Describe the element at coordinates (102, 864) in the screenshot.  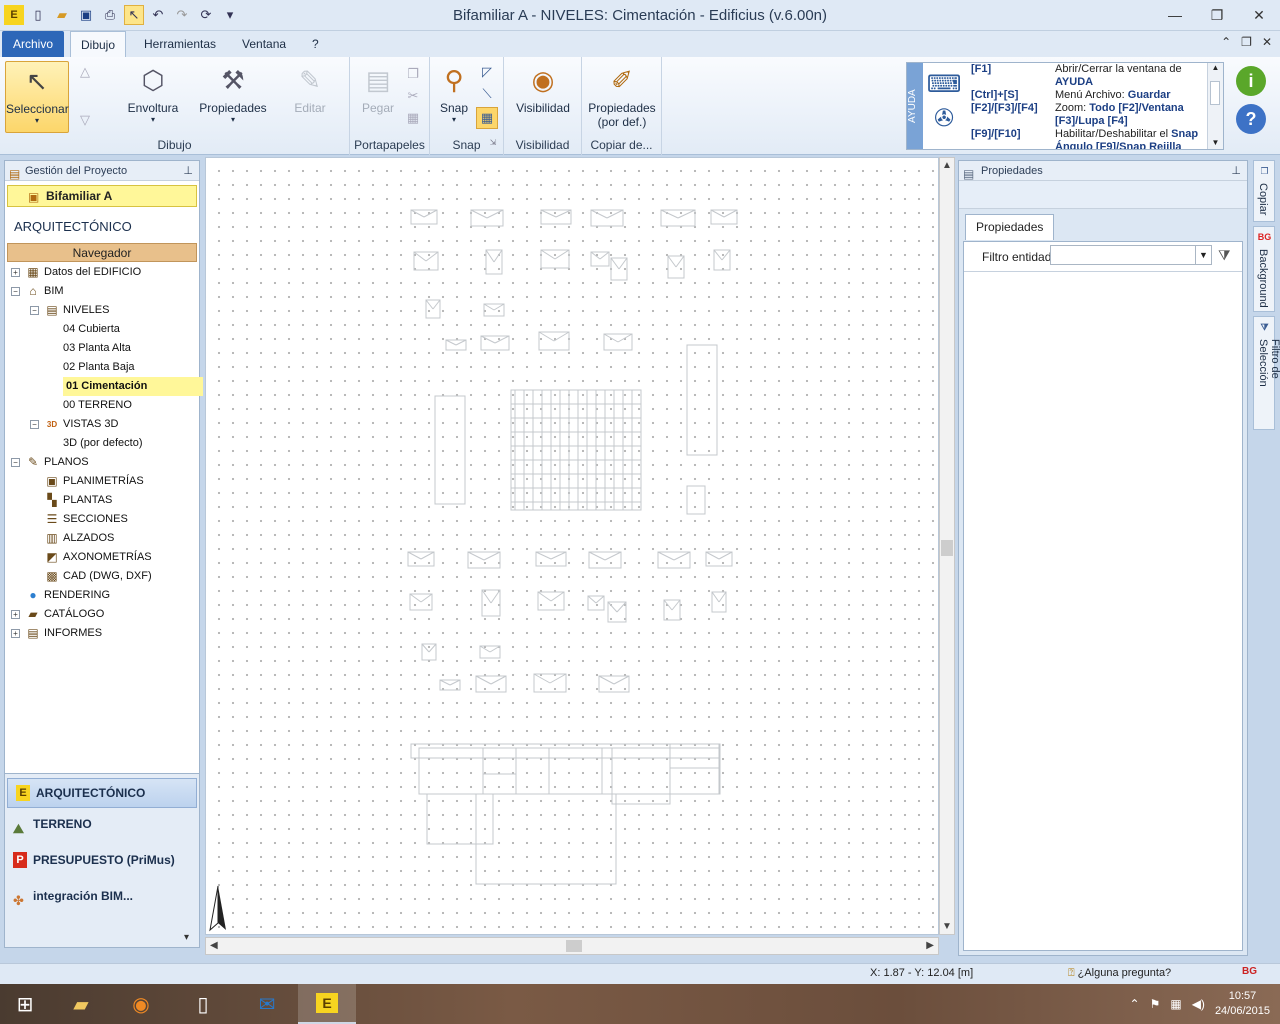
I see `module-presupuesto: P PRESUPUESTO (PriMus)` at that location.